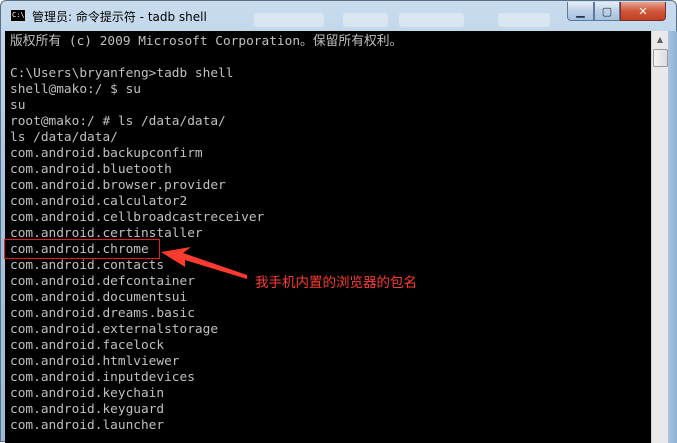 The height and width of the screenshot is (443, 677). I want to click on console-line: C:\Users\bryanfeng>tadb shell, so click(122, 73).